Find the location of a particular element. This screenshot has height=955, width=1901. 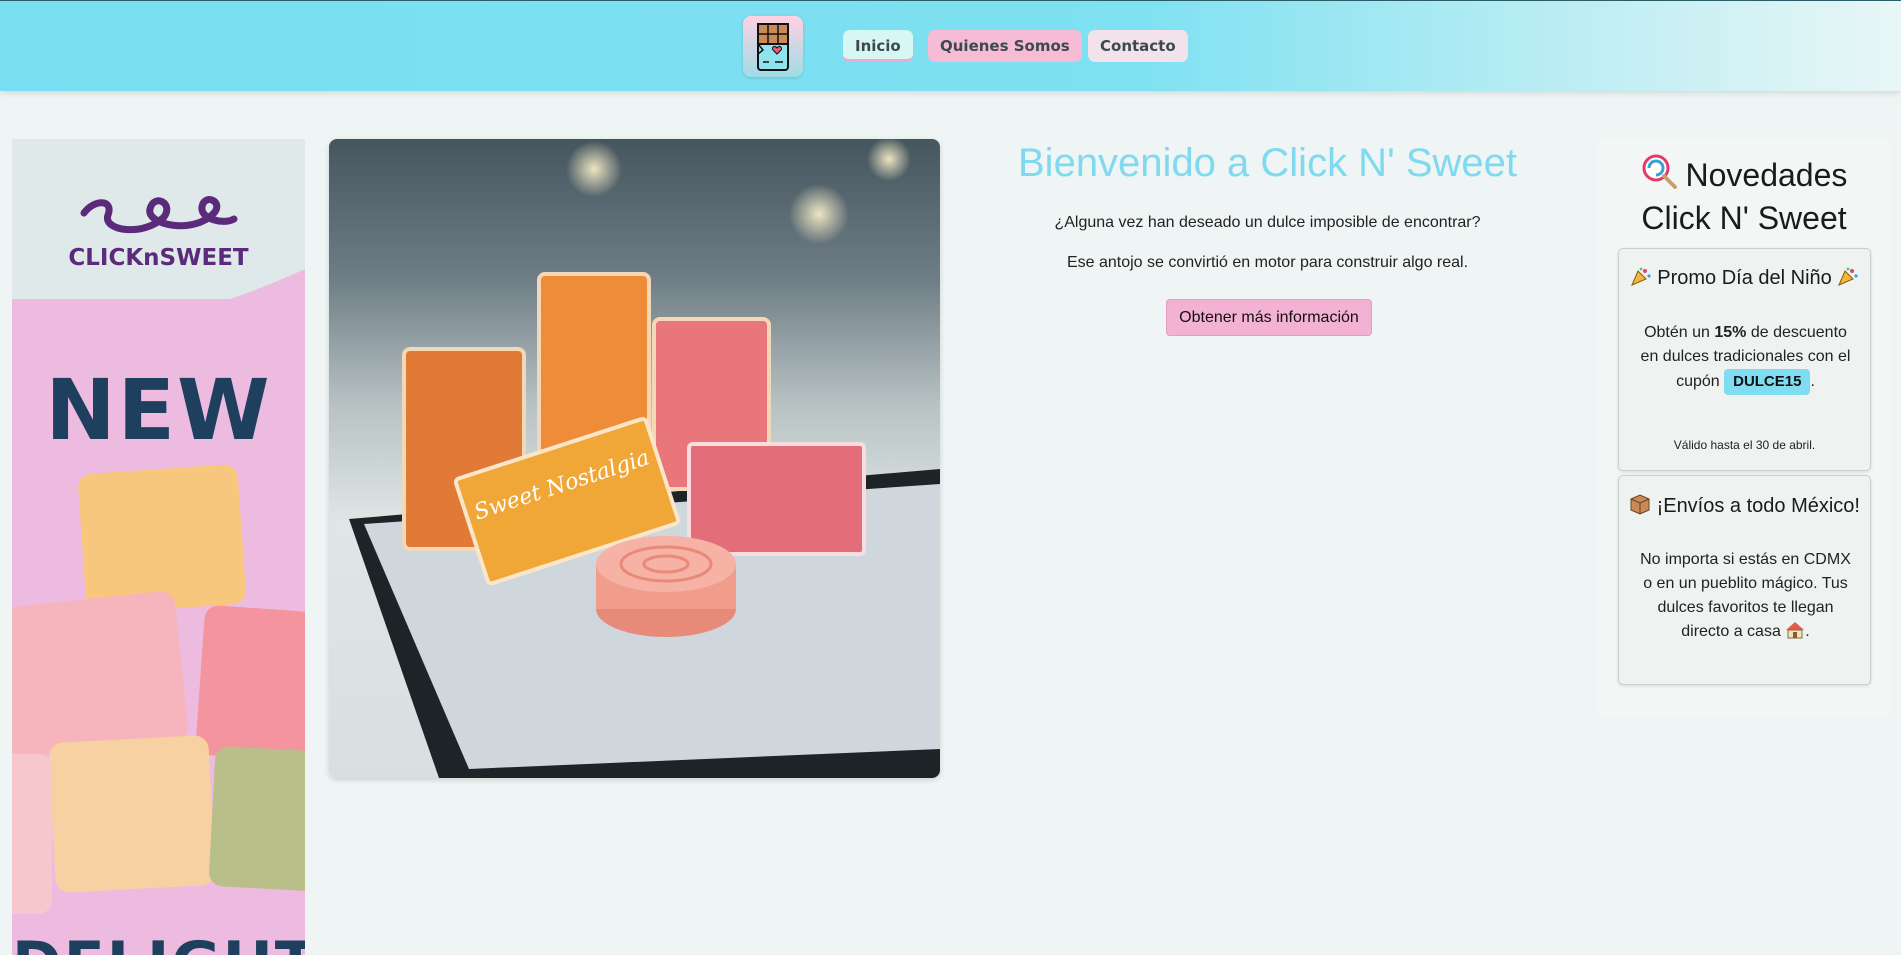

package-icon is located at coordinates (1640, 507).